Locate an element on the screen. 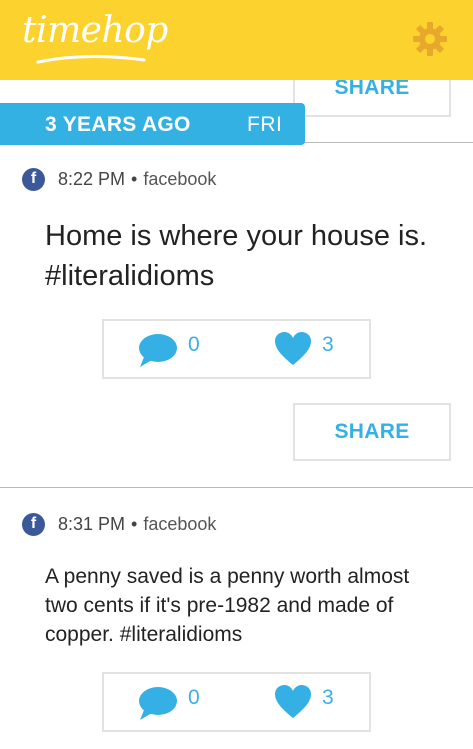  post-meta: f 8:31 PM • facebook is located at coordinates (119, 524).